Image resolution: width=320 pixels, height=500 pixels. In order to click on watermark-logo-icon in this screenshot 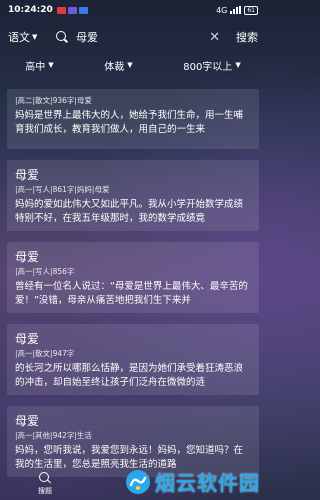, I will do `click(138, 482)`.